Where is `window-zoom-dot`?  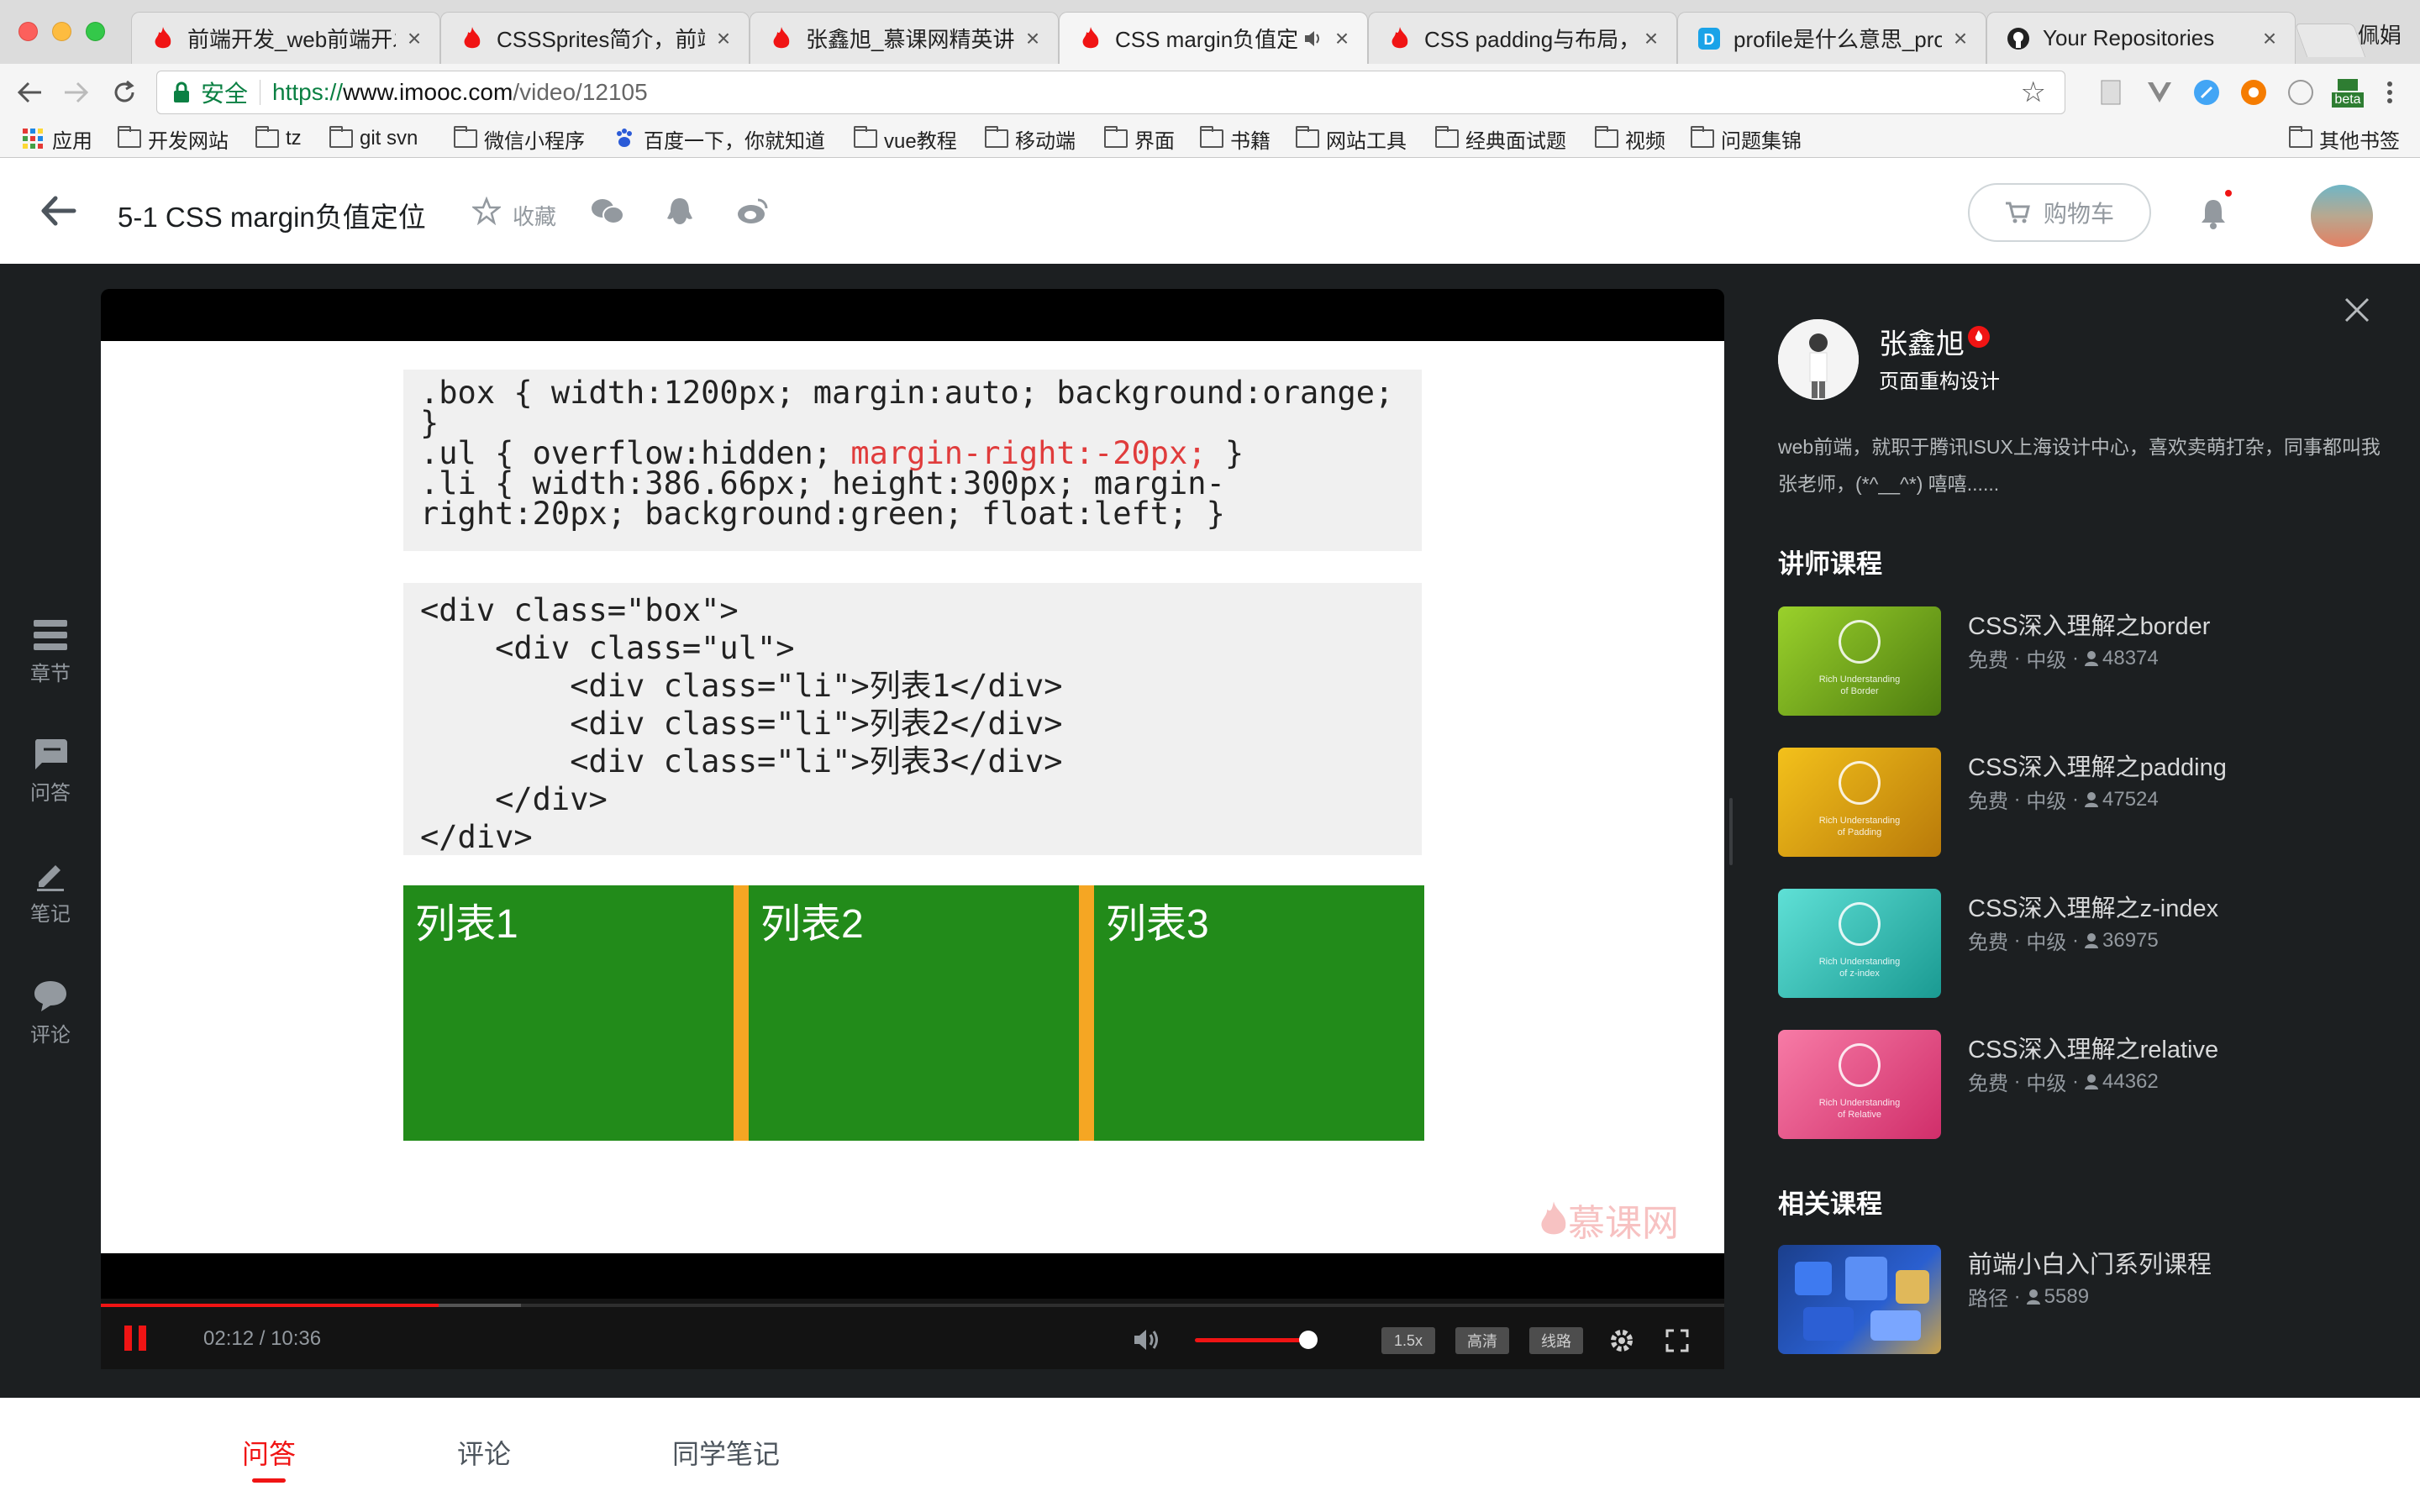 window-zoom-dot is located at coordinates (96, 31).